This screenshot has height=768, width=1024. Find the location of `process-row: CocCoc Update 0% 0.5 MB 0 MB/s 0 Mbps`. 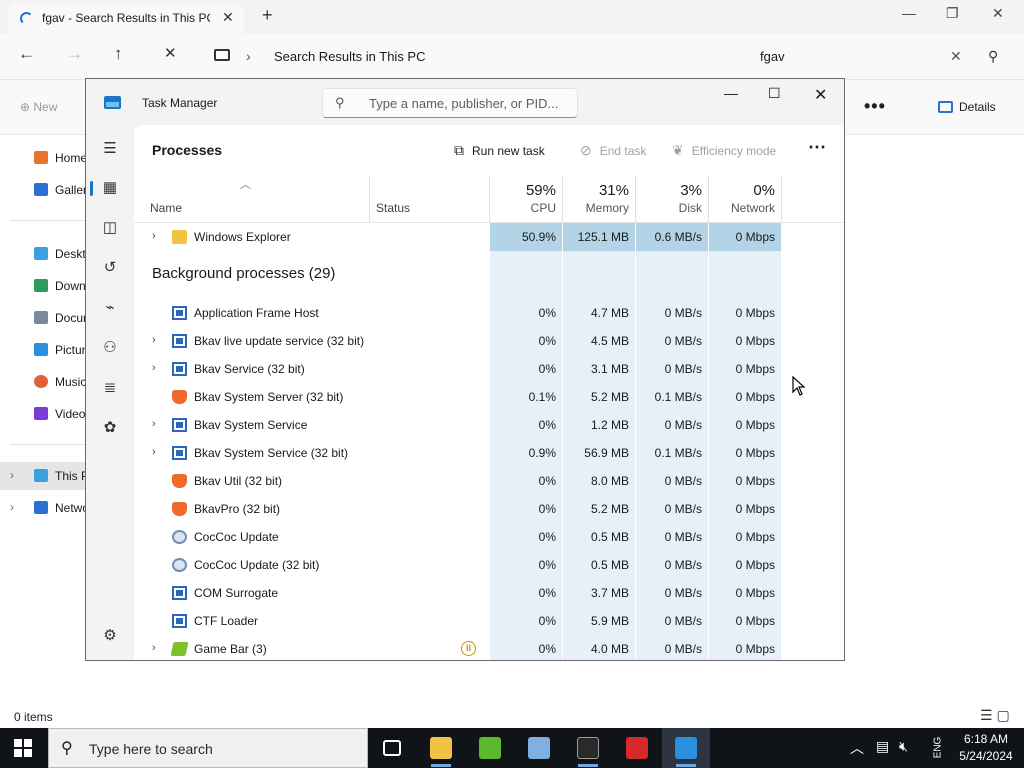

process-row: CocCoc Update 0% 0.5 MB 0 MB/s 0 Mbps is located at coordinates (481, 537).